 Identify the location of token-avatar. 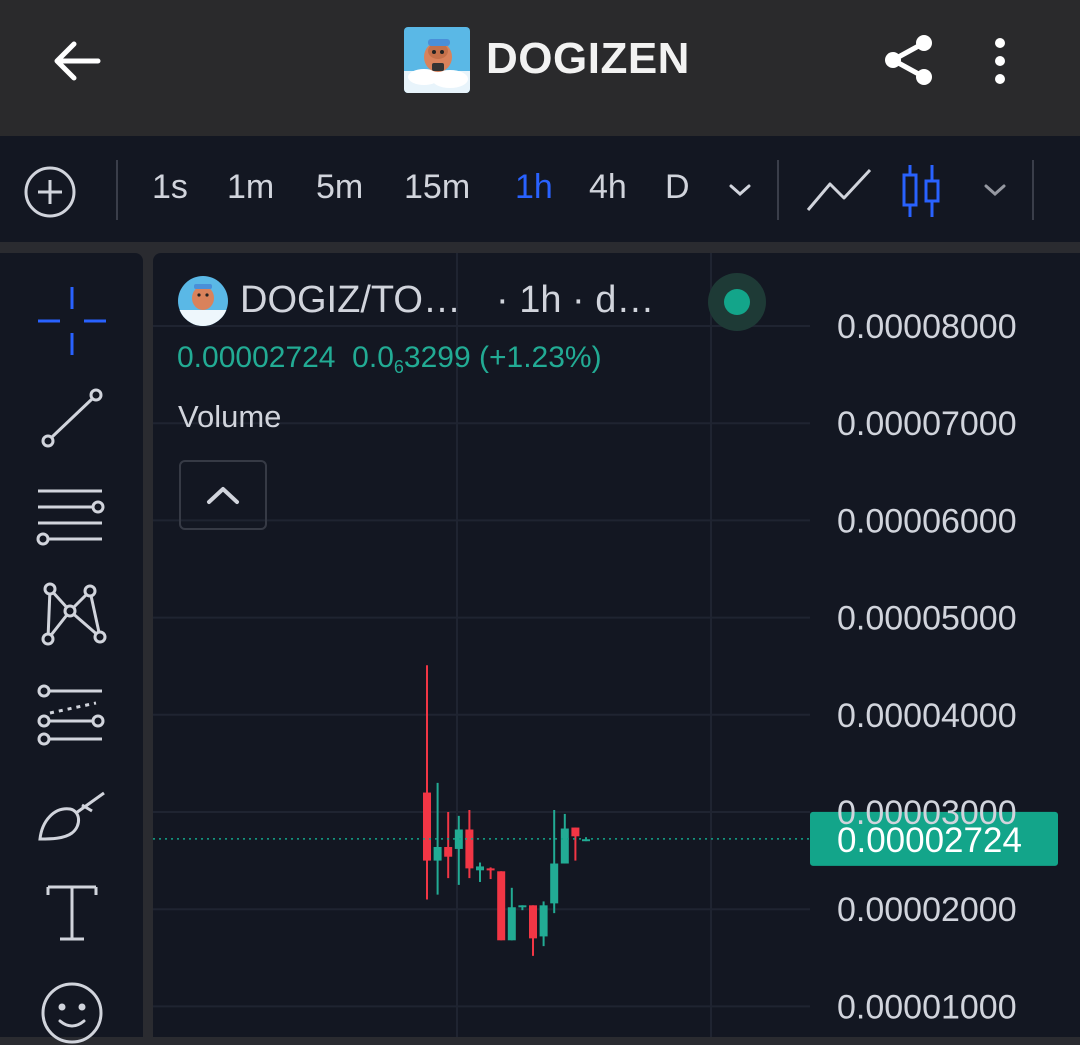
(203, 301).